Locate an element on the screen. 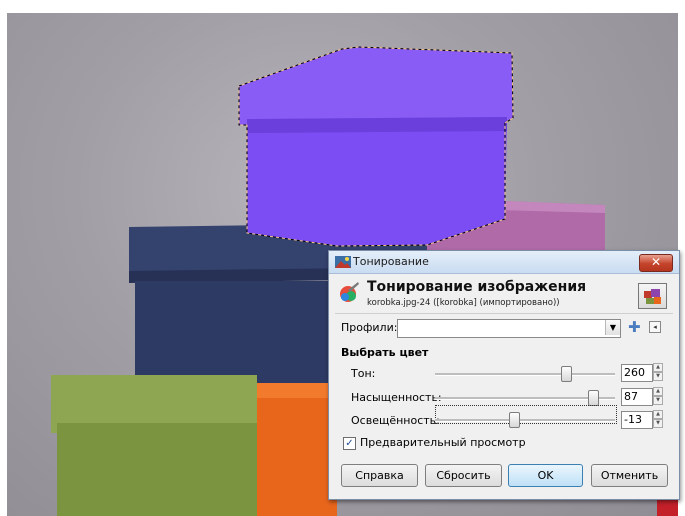 This screenshot has height=516, width=685. plus-icon: ✚ is located at coordinates (634, 327).